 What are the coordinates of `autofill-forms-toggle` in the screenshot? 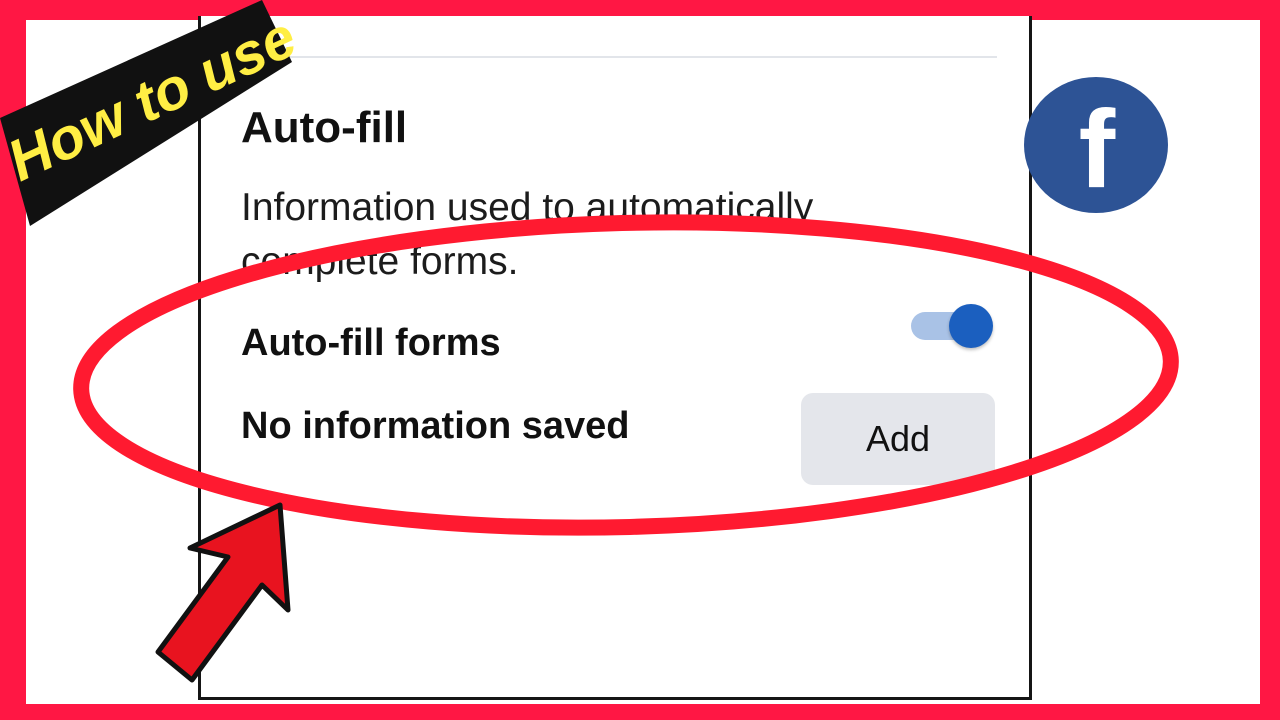 It's located at (953, 326).